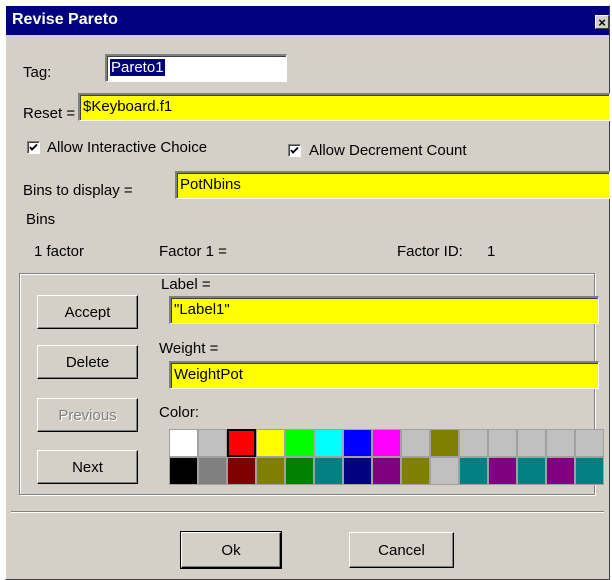 This screenshot has height=580, width=612. What do you see at coordinates (491, 251) in the screenshot?
I see `factor-id-value: 1` at bounding box center [491, 251].